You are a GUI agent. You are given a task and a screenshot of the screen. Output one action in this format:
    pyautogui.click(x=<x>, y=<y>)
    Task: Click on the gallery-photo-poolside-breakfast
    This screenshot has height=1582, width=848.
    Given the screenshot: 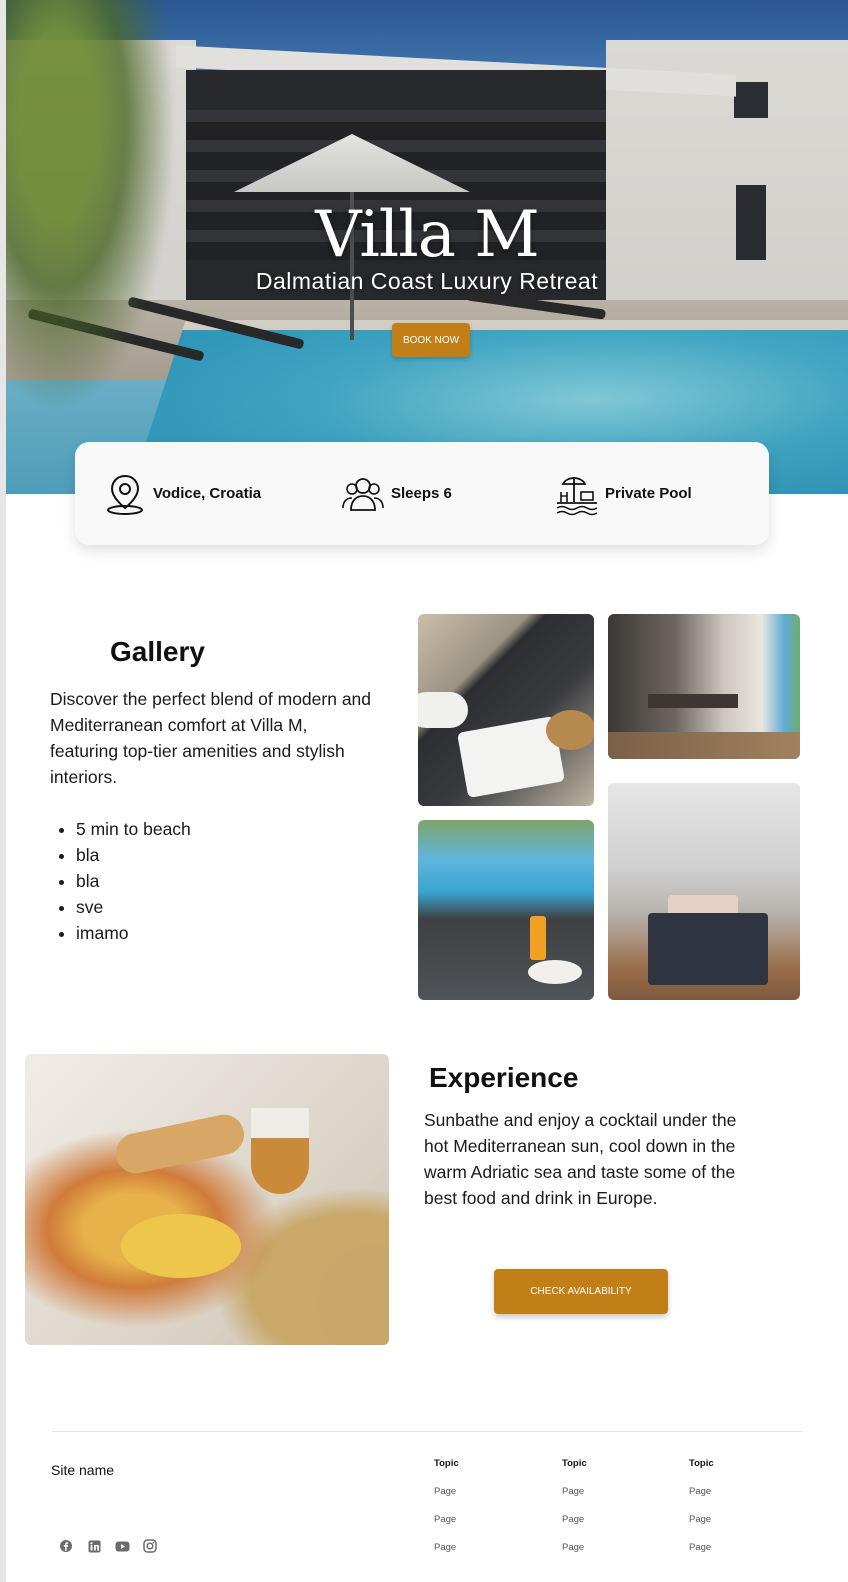 What is the action you would take?
    pyautogui.click(x=506, y=910)
    